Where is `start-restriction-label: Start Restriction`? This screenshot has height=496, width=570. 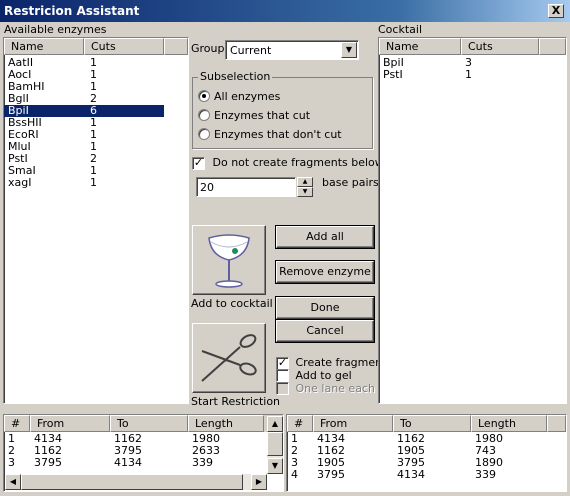 start-restriction-label: Start Restriction is located at coordinates (236, 401).